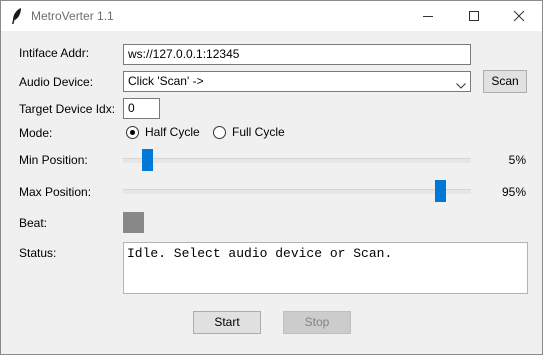 The width and height of the screenshot is (543, 355). I want to click on minimize-icon, so click(428, 16).